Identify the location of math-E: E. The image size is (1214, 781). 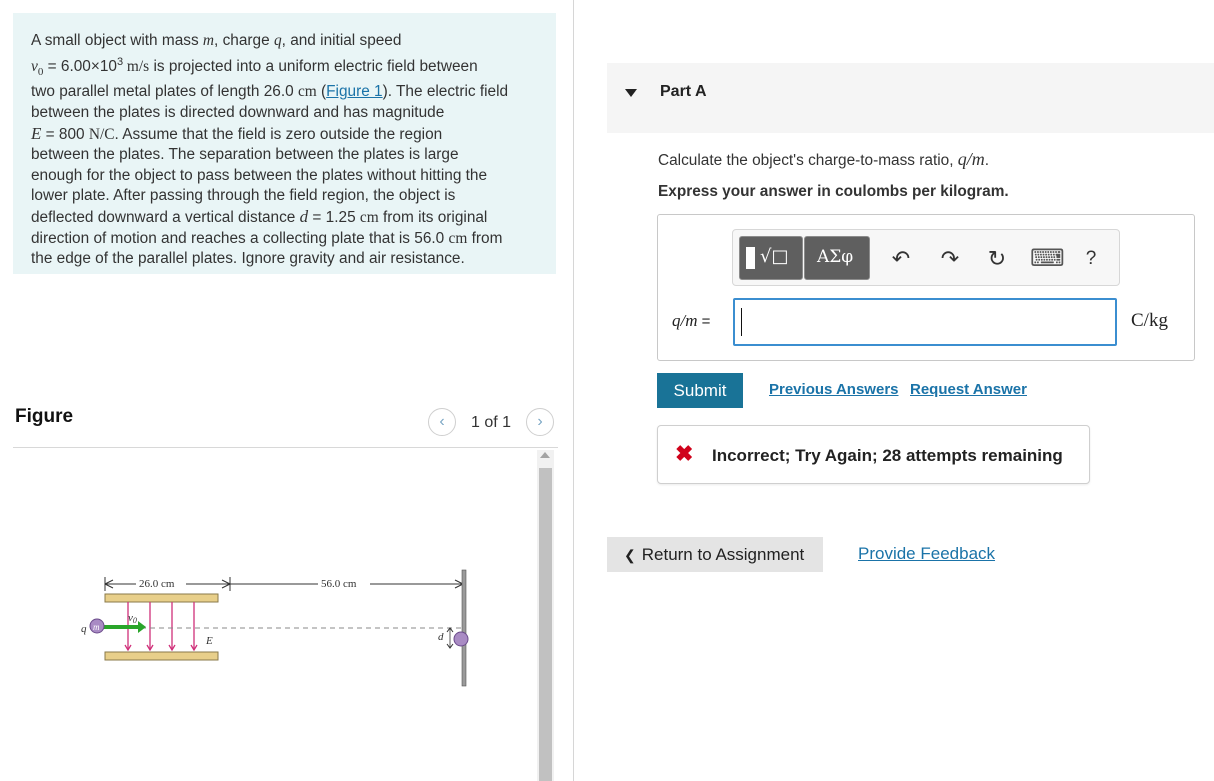
(36, 133).